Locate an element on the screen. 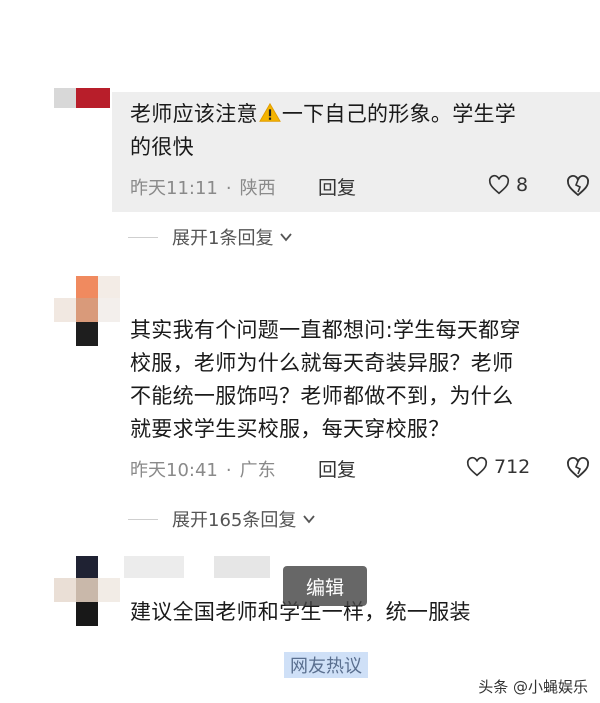 The width and height of the screenshot is (600, 703). like-button: 712 is located at coordinates (498, 467).